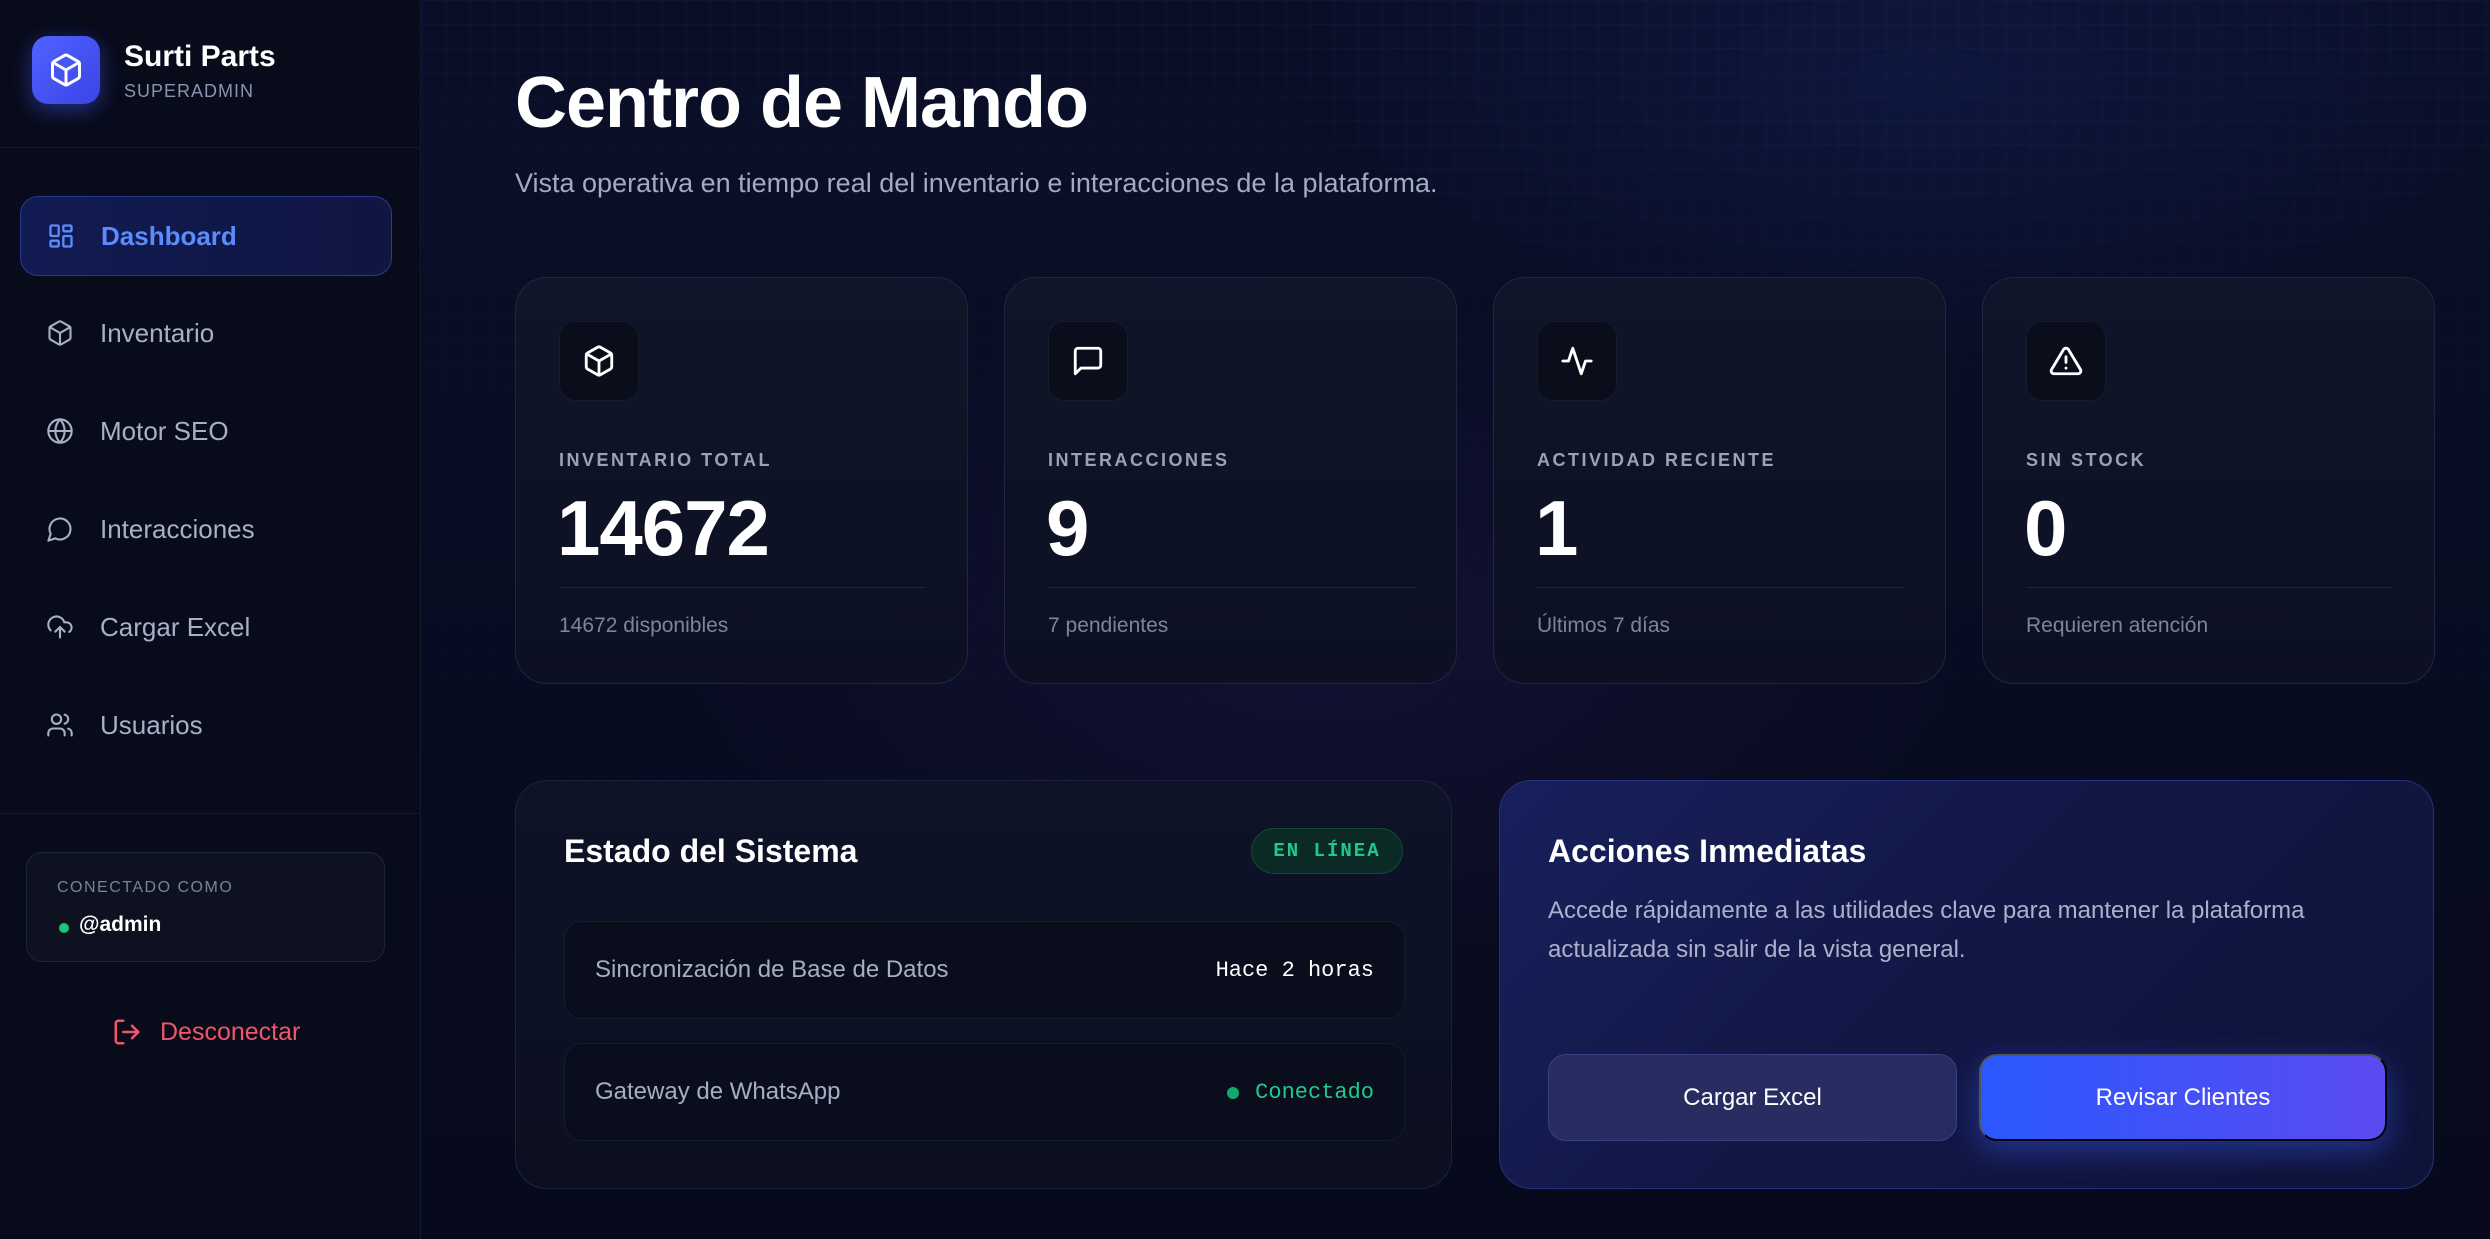 Image resolution: width=2490 pixels, height=1239 pixels. I want to click on logout-button: Desconectar, so click(206, 1032).